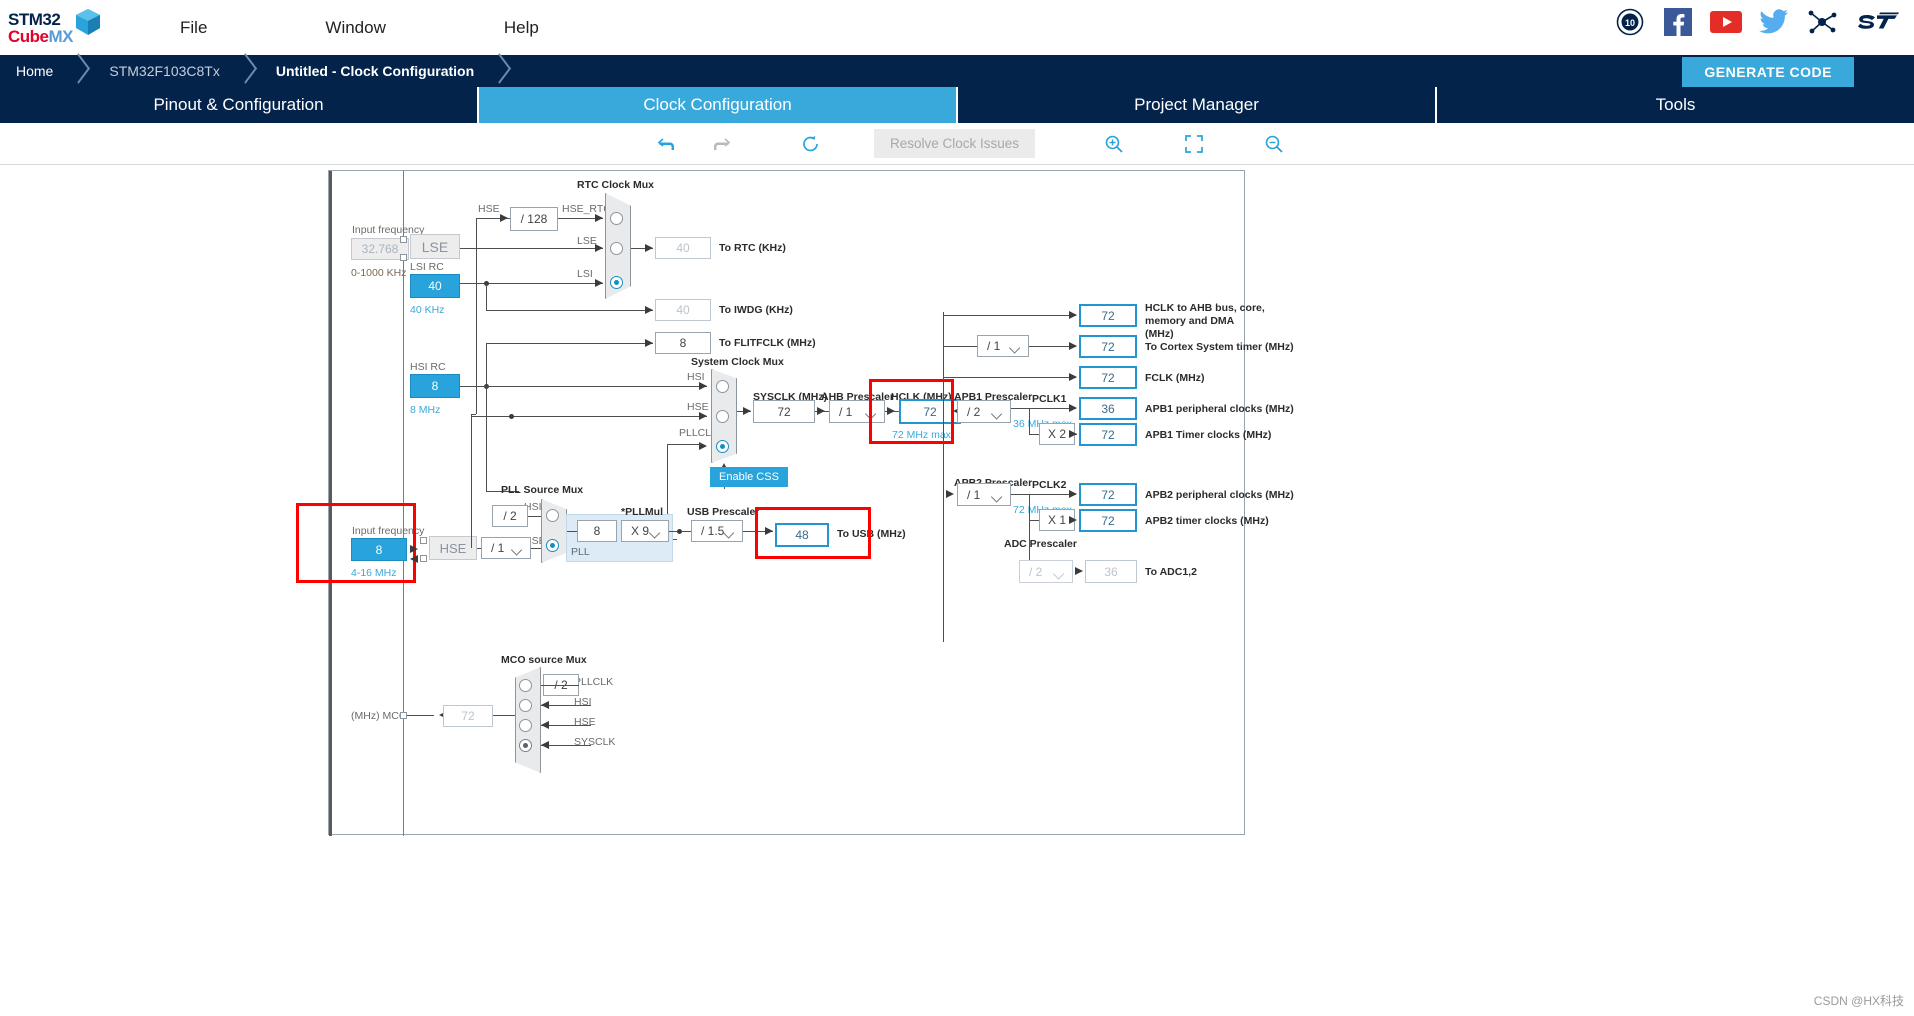  What do you see at coordinates (525, 745) in the screenshot?
I see `mco-radio-sysclk` at bounding box center [525, 745].